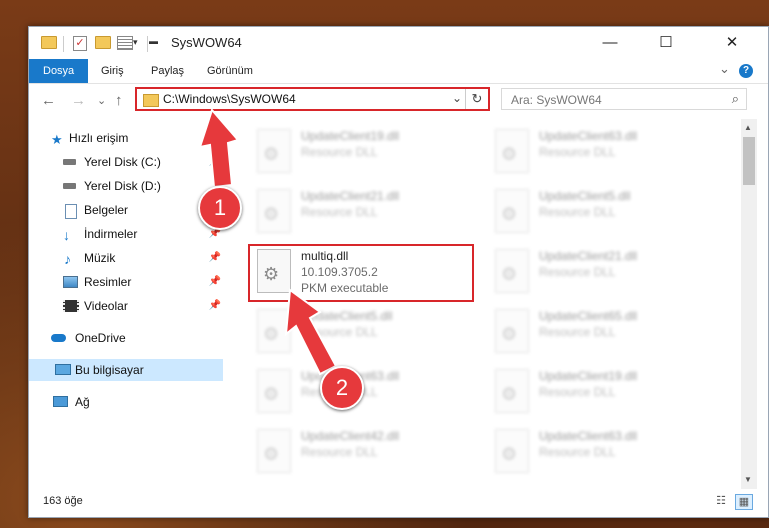 The width and height of the screenshot is (769, 528). Describe the element at coordinates (268, 242) in the screenshot. I see `annotation-arrows` at that location.